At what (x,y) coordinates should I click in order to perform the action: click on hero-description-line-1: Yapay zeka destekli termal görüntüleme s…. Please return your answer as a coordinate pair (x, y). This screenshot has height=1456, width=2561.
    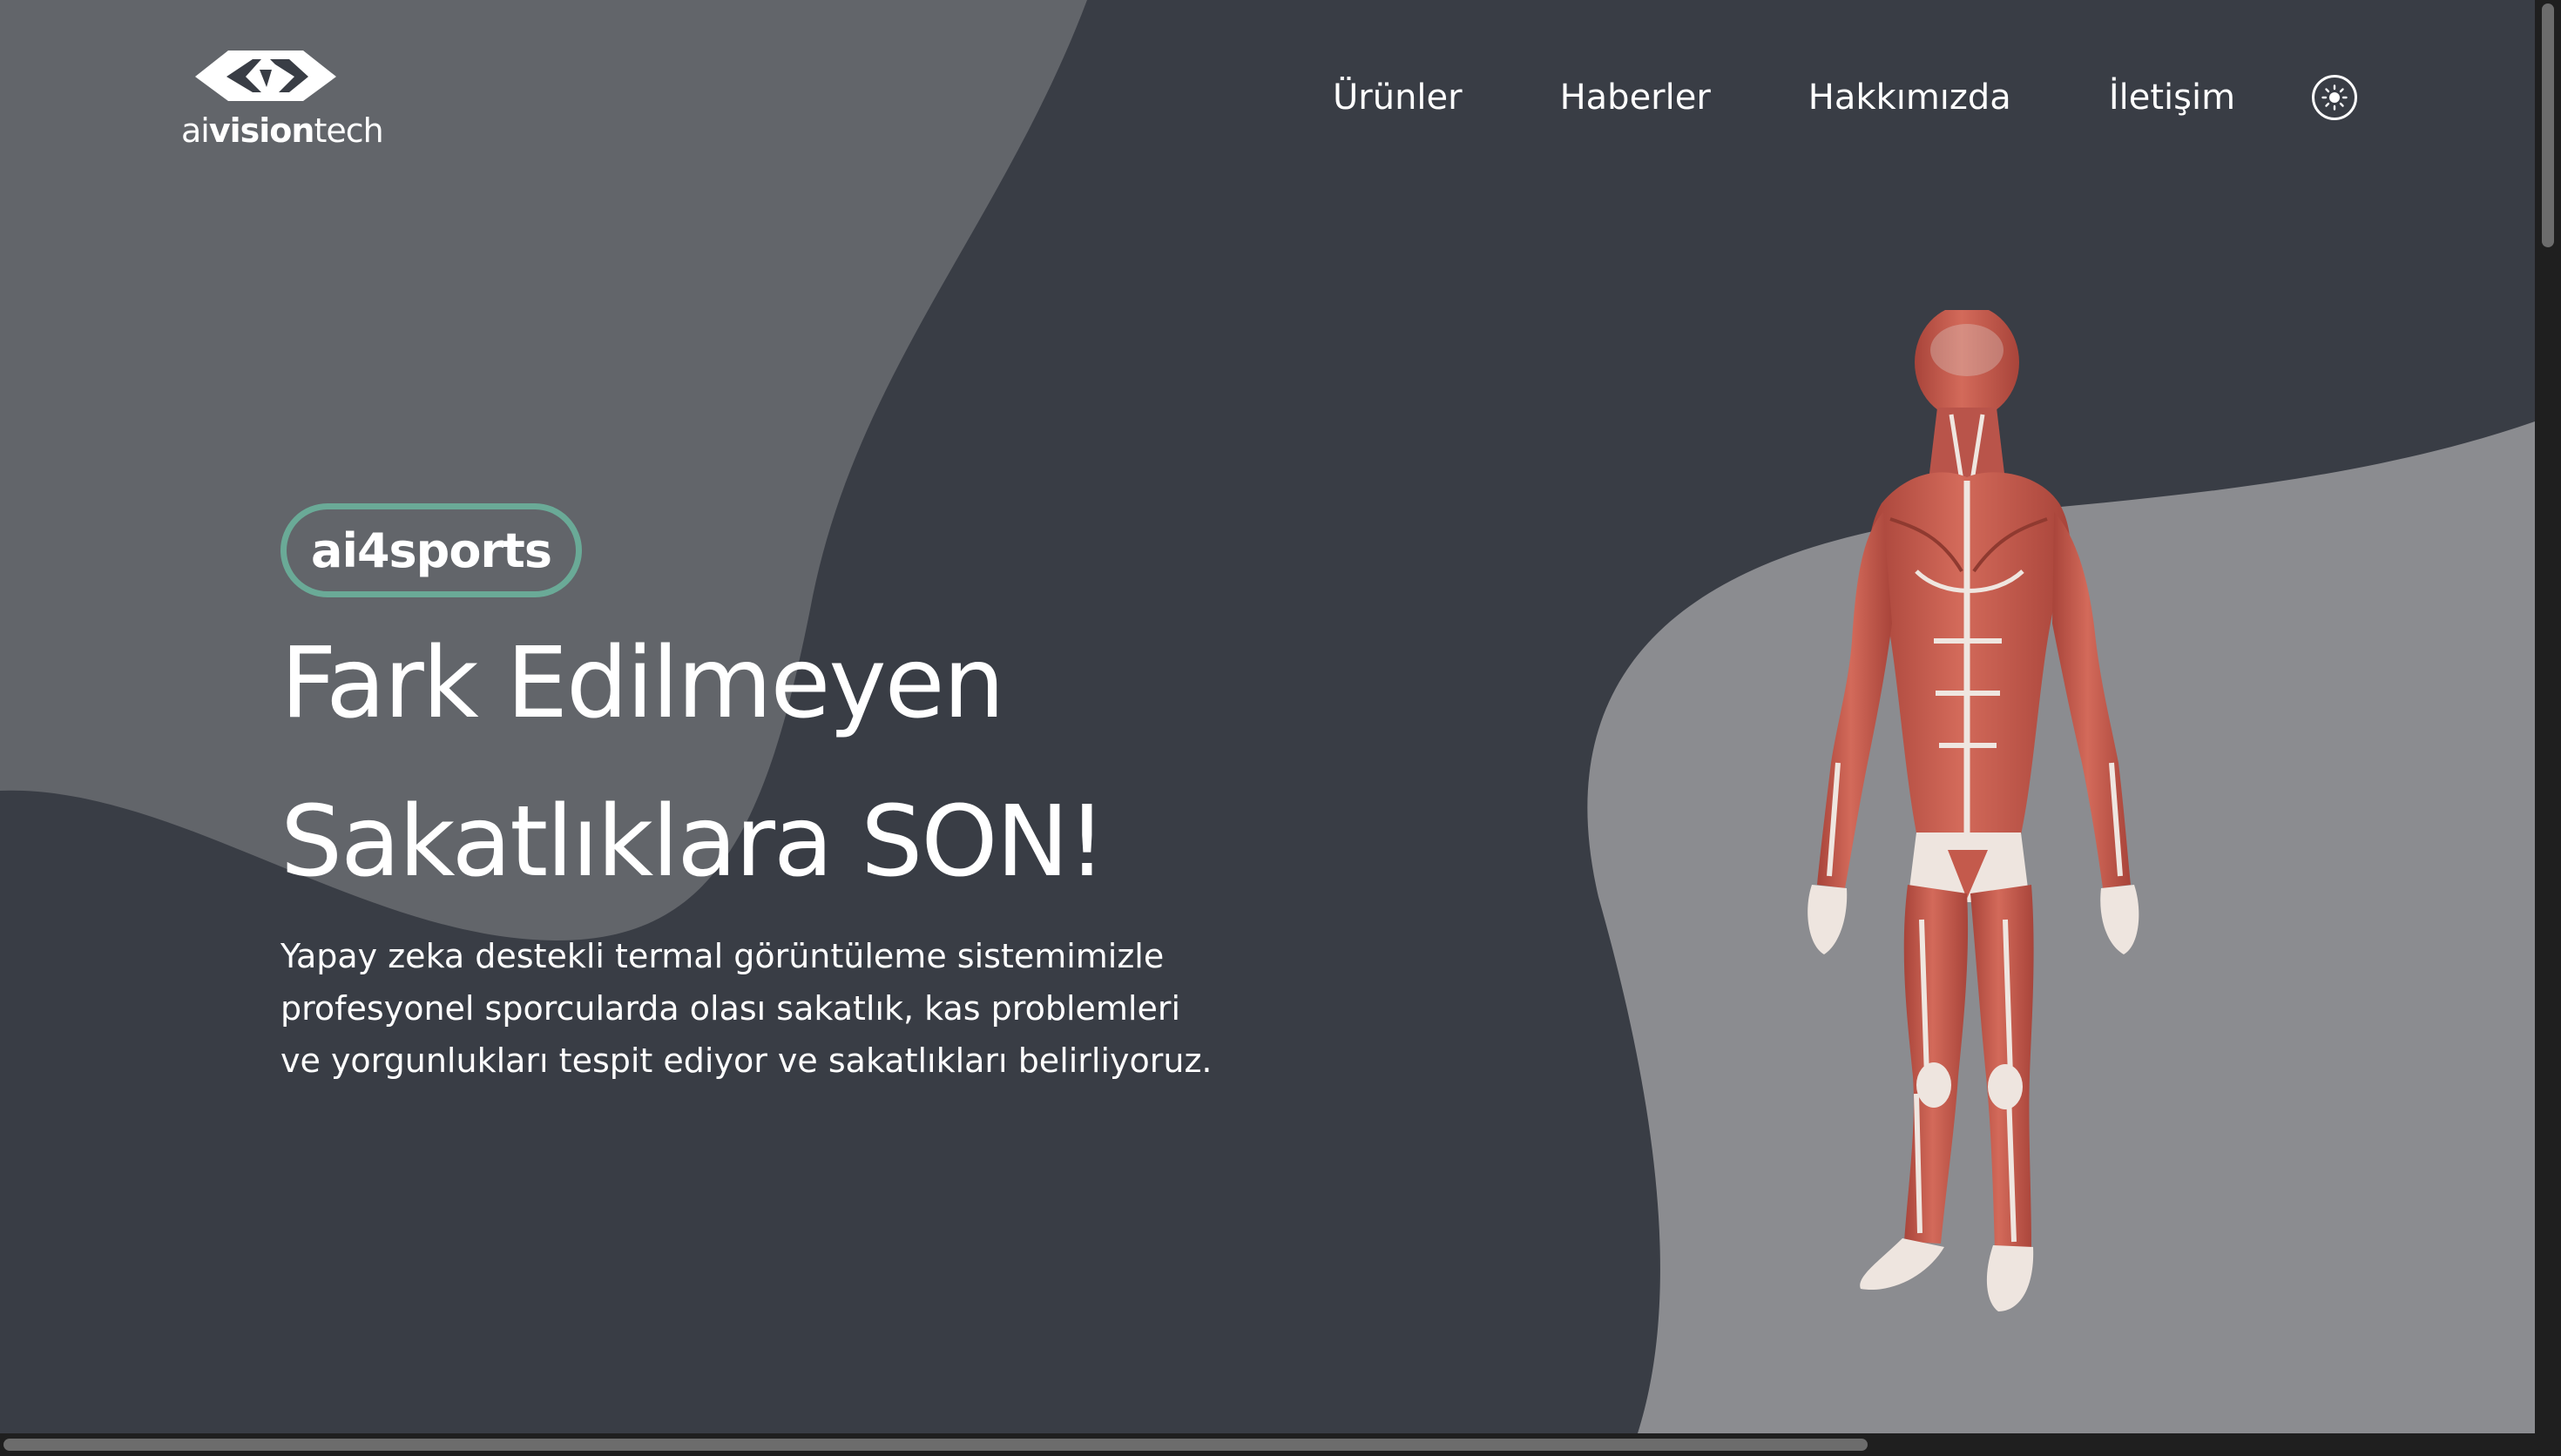
    Looking at the image, I should click on (722, 956).